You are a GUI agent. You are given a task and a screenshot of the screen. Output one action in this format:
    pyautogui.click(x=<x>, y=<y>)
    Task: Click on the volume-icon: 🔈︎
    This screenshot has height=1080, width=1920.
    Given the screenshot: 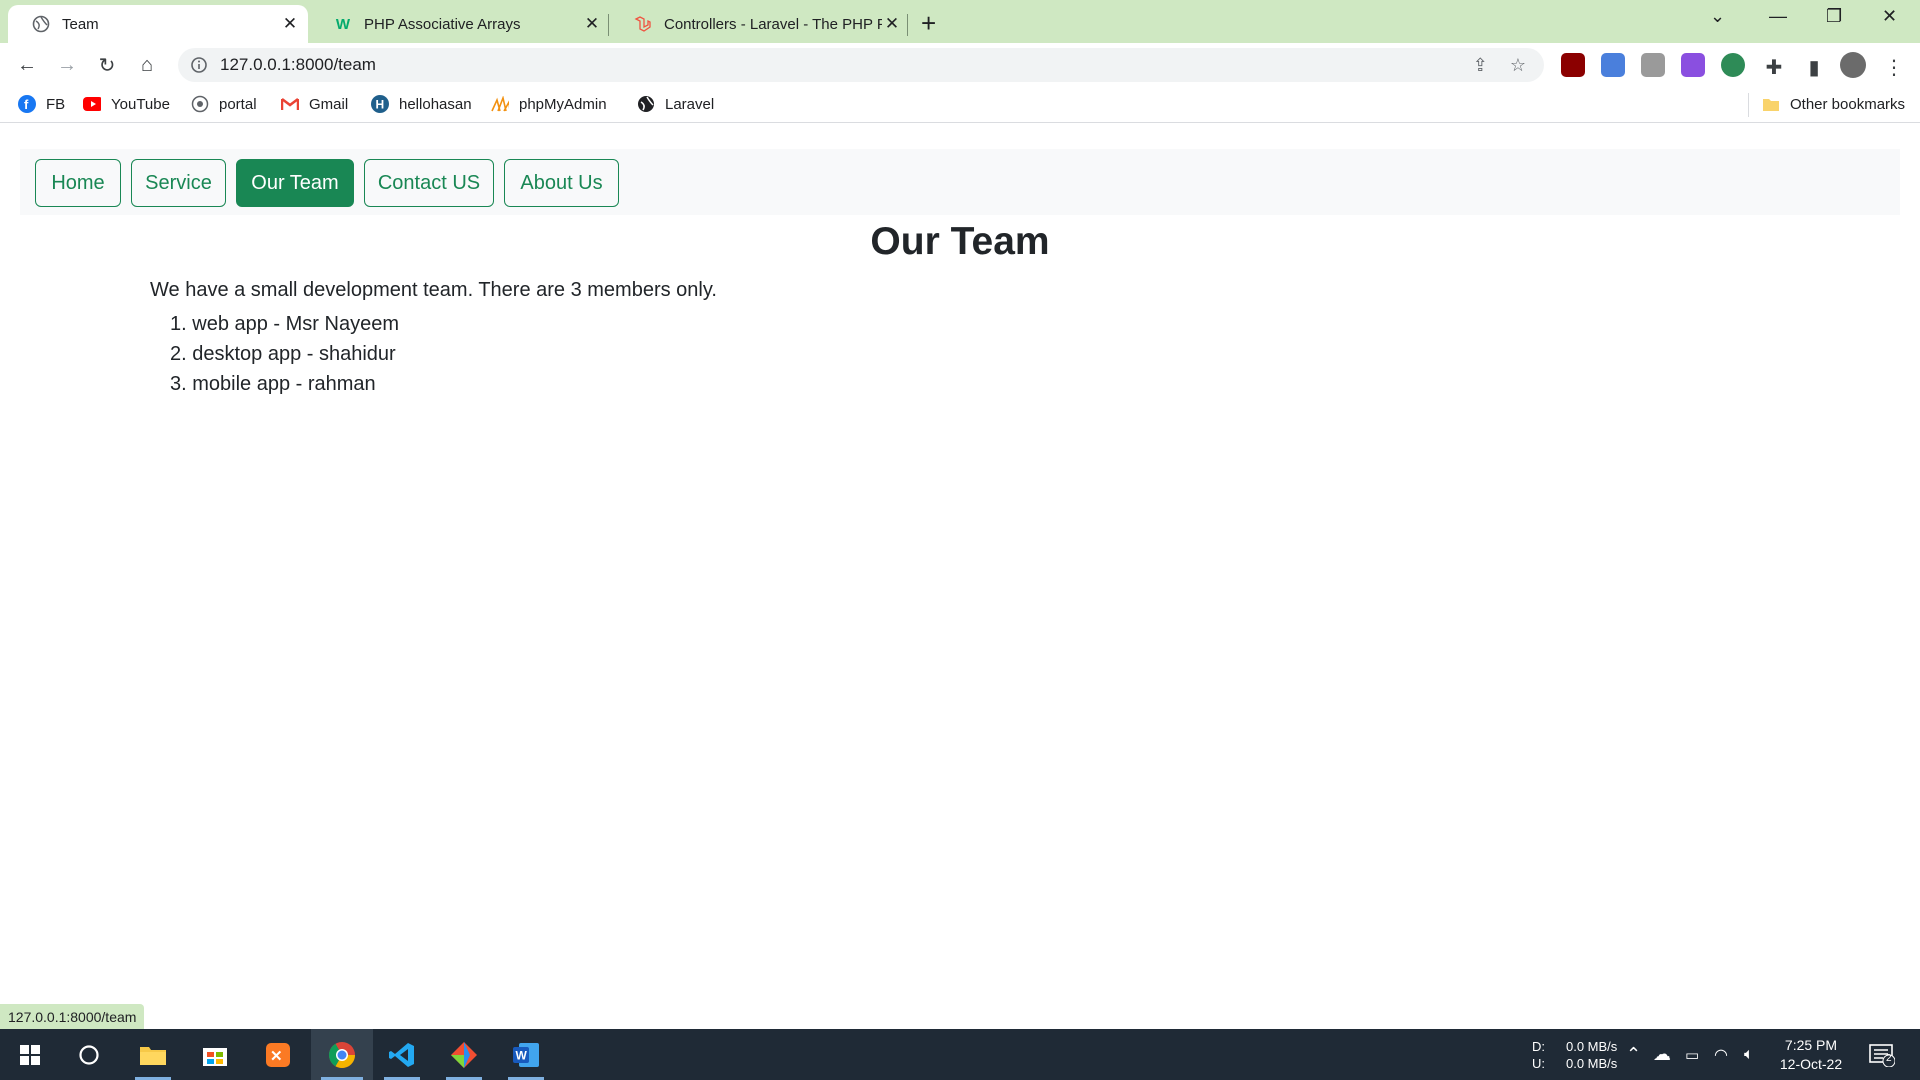 What is the action you would take?
    pyautogui.click(x=1749, y=1054)
    